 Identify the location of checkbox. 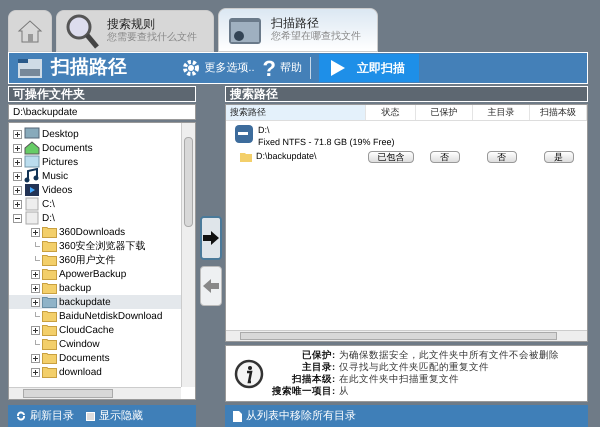
(90, 416).